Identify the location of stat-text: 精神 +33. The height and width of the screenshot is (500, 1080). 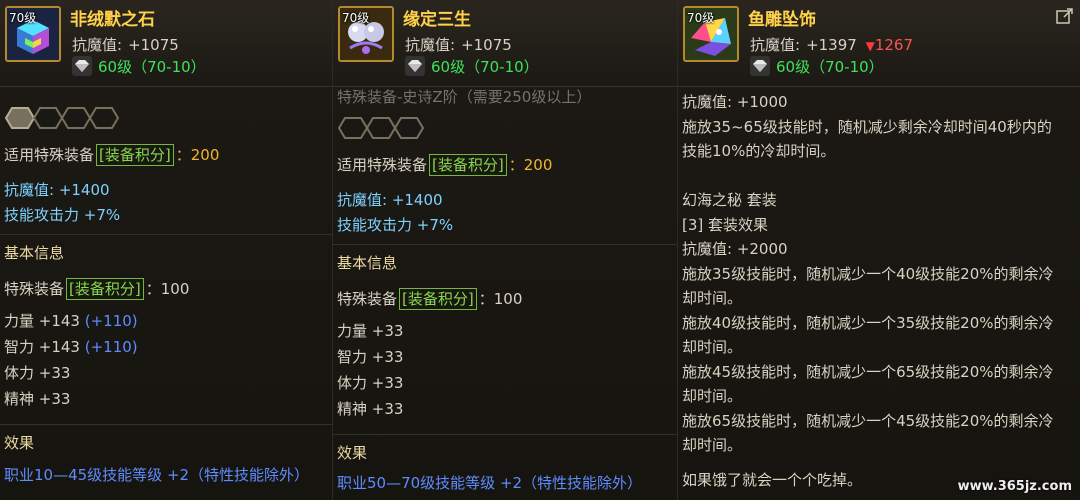
(37, 399).